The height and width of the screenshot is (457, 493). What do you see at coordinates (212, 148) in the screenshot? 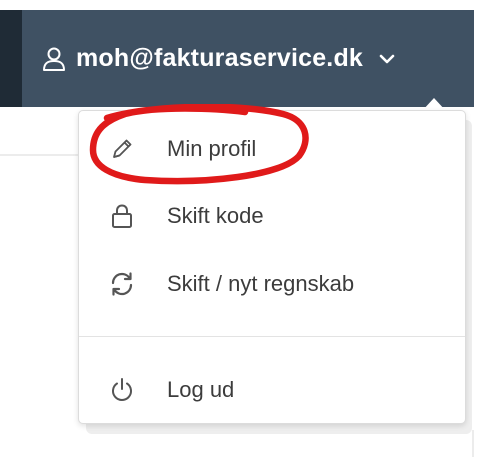
I see `menu-item-label: Min profil` at bounding box center [212, 148].